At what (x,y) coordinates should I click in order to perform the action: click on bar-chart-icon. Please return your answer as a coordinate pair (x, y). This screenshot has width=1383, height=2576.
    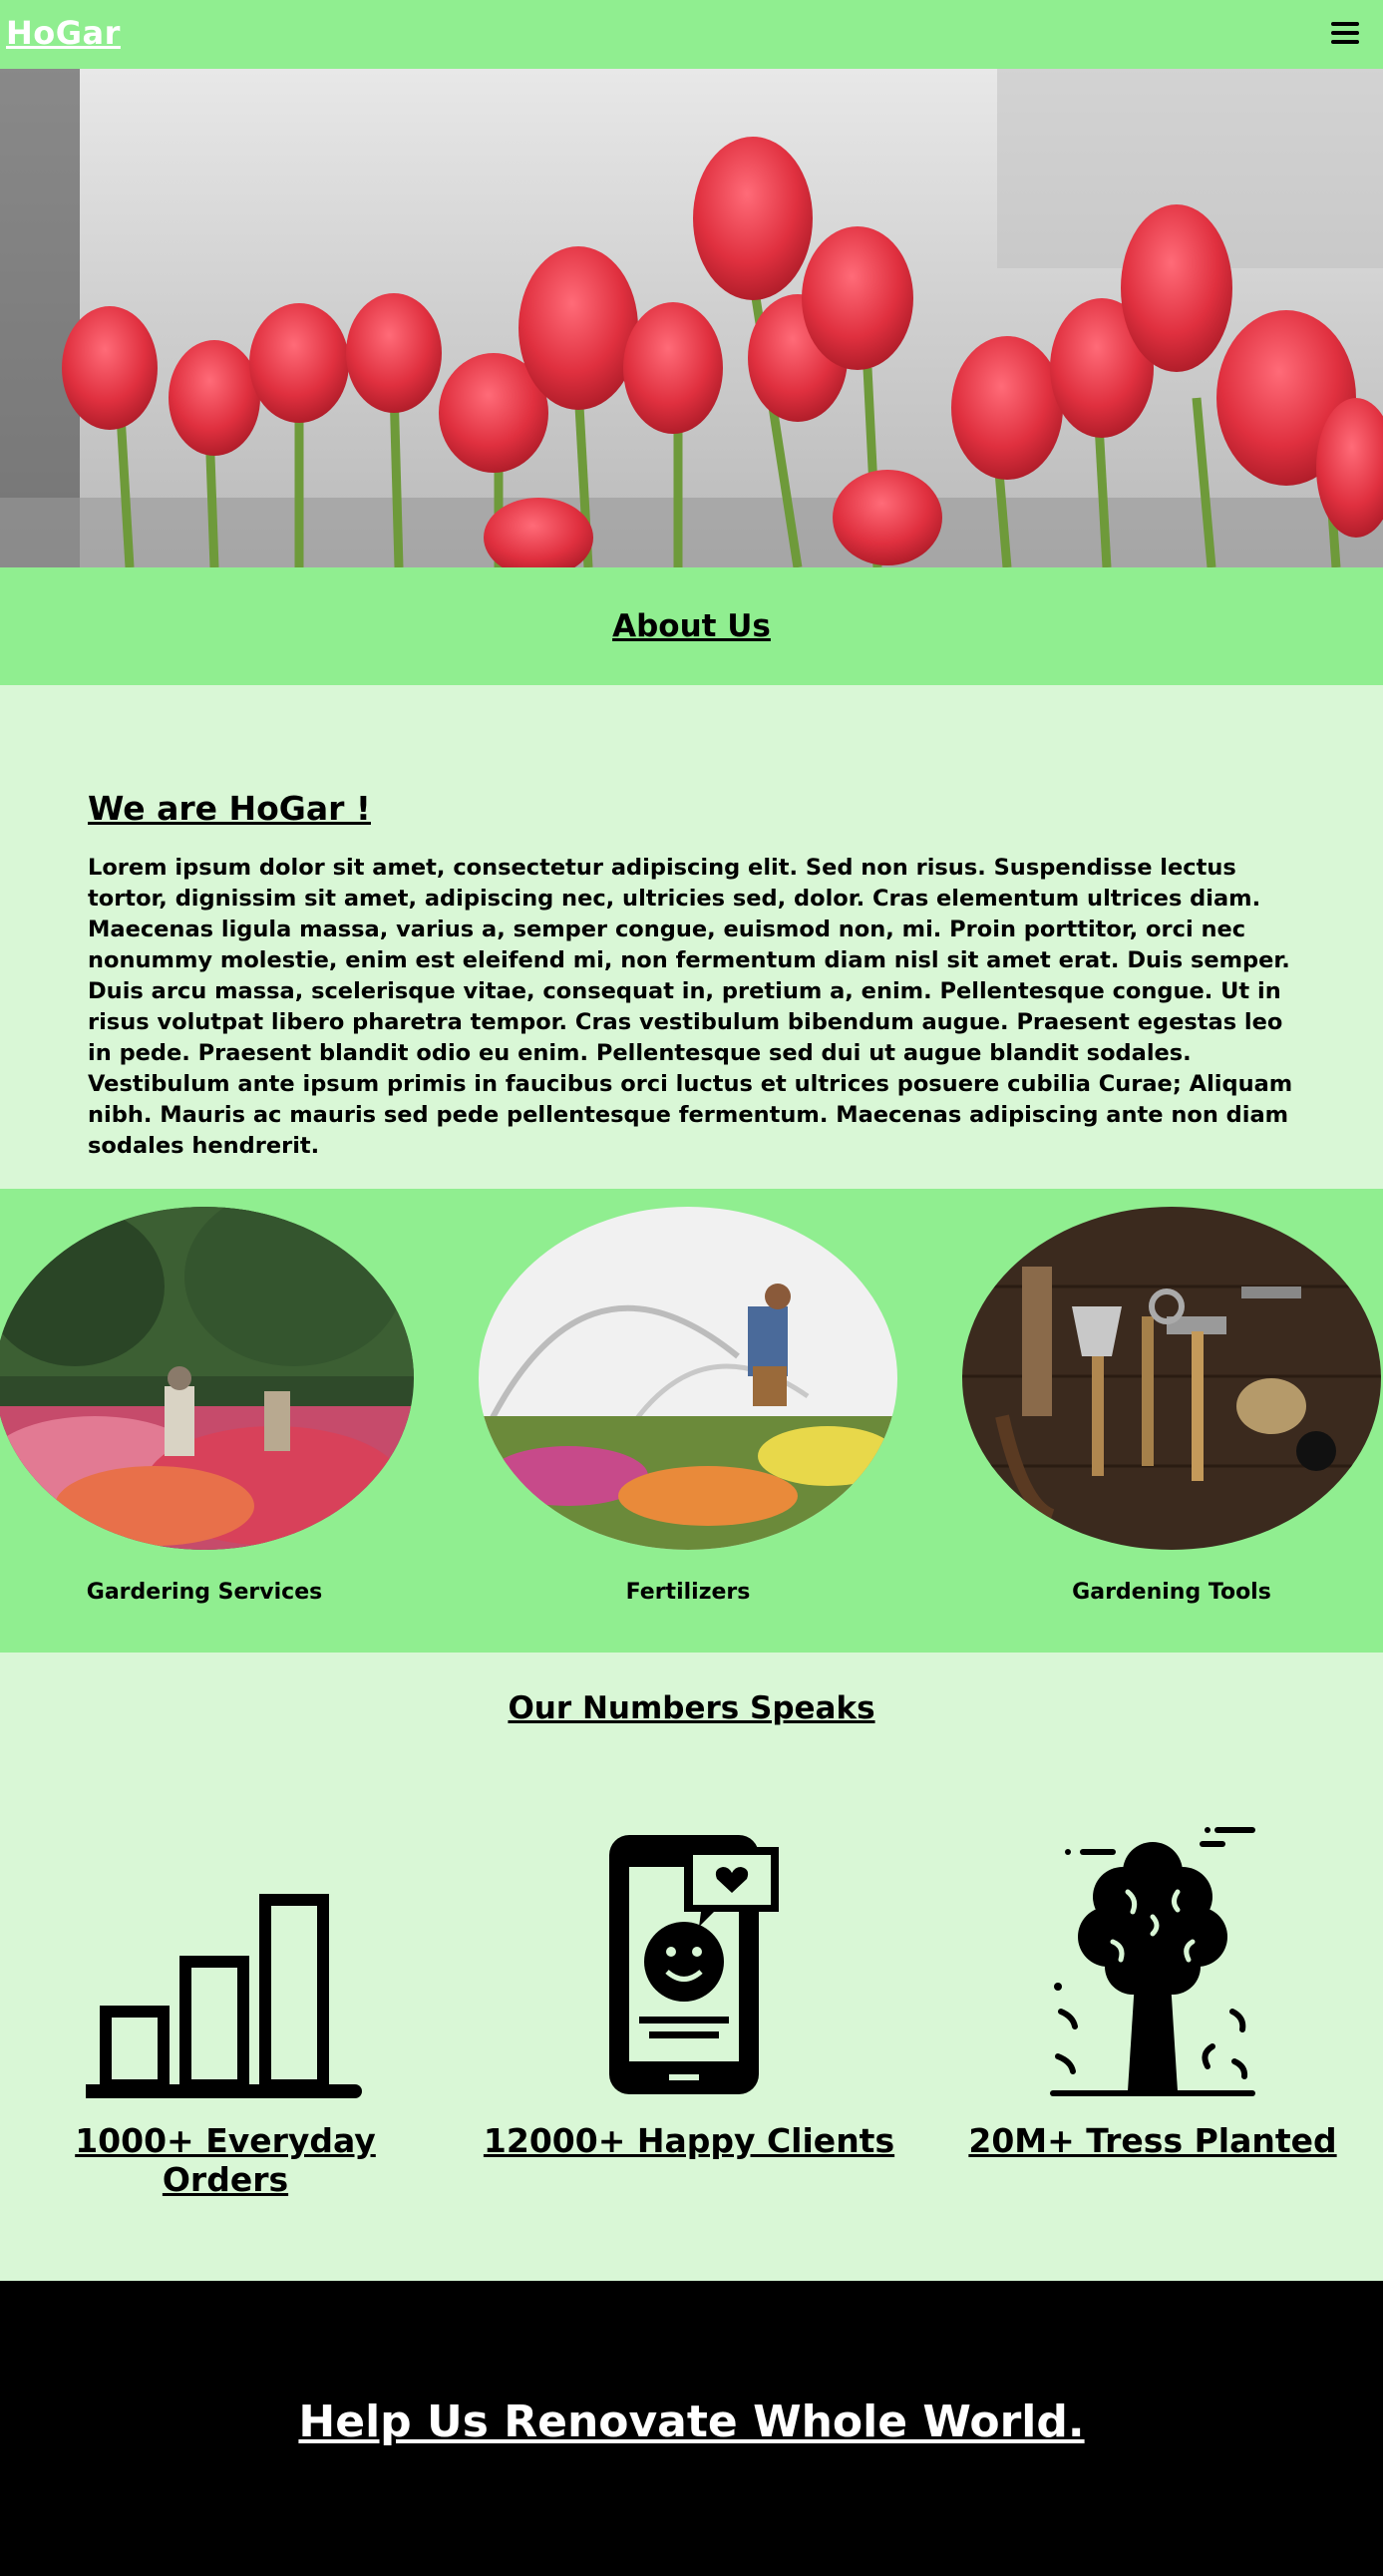
    Looking at the image, I should click on (226, 1957).